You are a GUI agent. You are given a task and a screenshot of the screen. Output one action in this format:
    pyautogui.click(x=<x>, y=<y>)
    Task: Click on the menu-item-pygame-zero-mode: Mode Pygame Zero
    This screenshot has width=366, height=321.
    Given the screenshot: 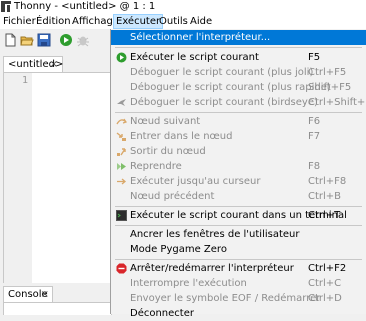 What is the action you would take?
    pyautogui.click(x=238, y=249)
    